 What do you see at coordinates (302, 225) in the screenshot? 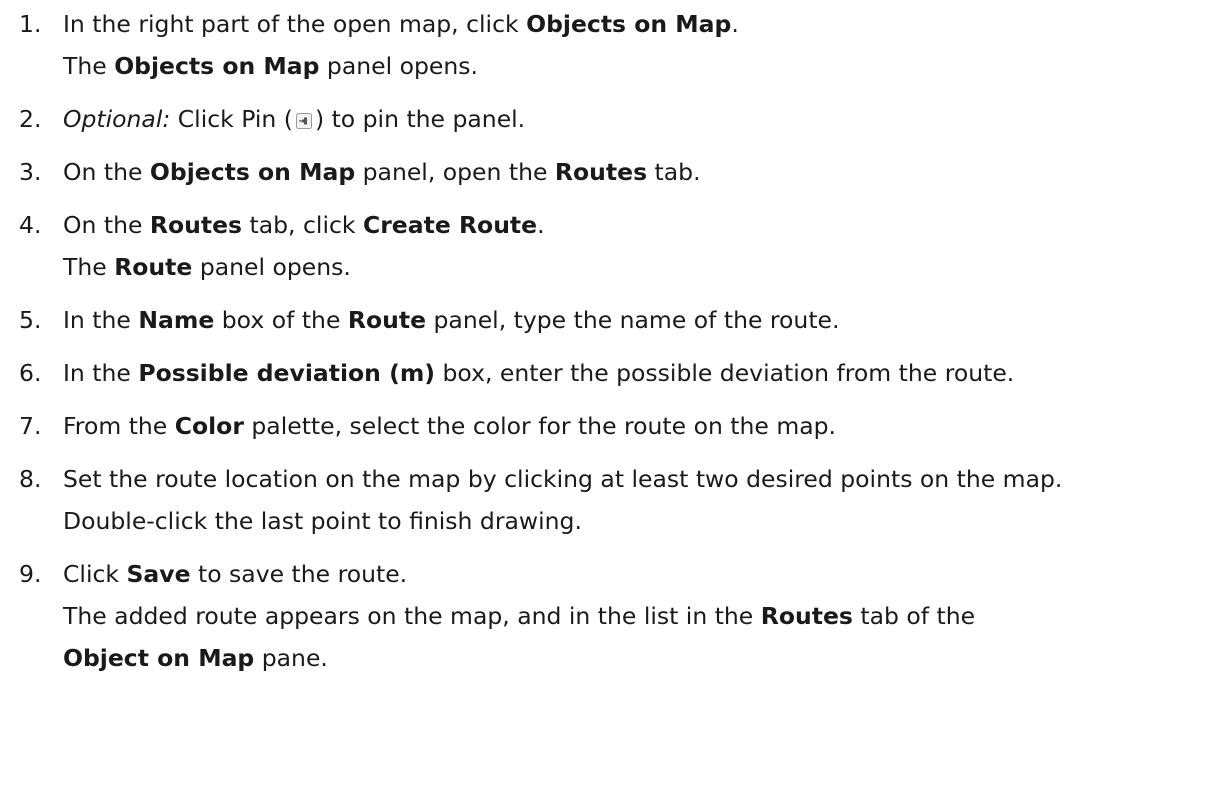
I see `step-text: tab, click` at bounding box center [302, 225].